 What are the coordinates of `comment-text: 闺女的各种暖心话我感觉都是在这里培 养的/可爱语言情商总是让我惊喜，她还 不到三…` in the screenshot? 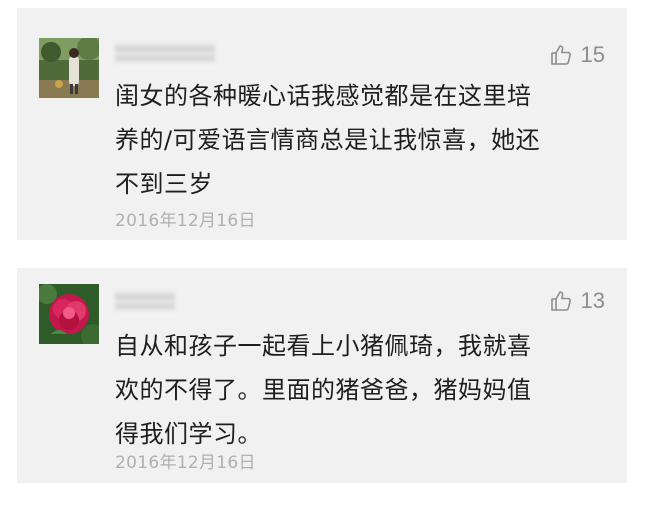 It's located at (328, 140).